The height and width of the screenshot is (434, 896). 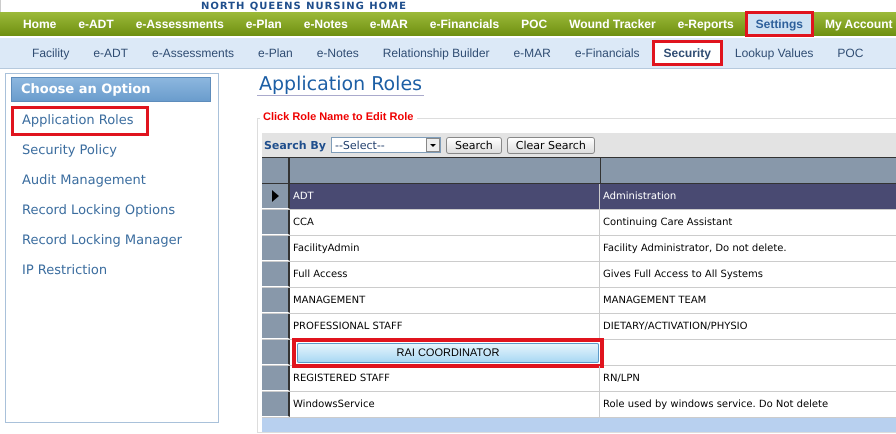 I want to click on sidebar-title: Choose an Option, so click(x=111, y=89).